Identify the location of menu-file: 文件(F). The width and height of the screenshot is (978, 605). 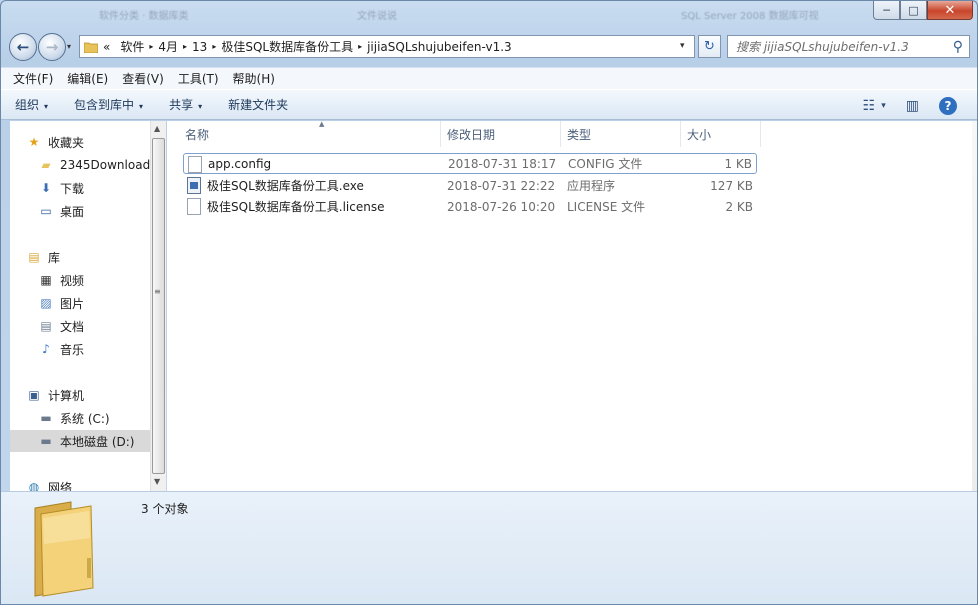
(33, 78).